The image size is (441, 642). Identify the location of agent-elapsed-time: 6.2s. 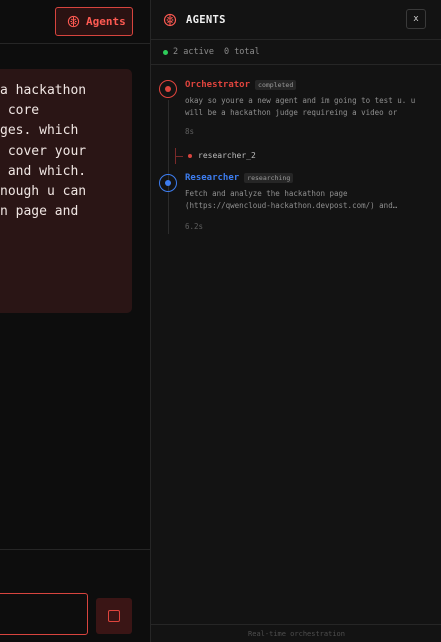
(194, 226).